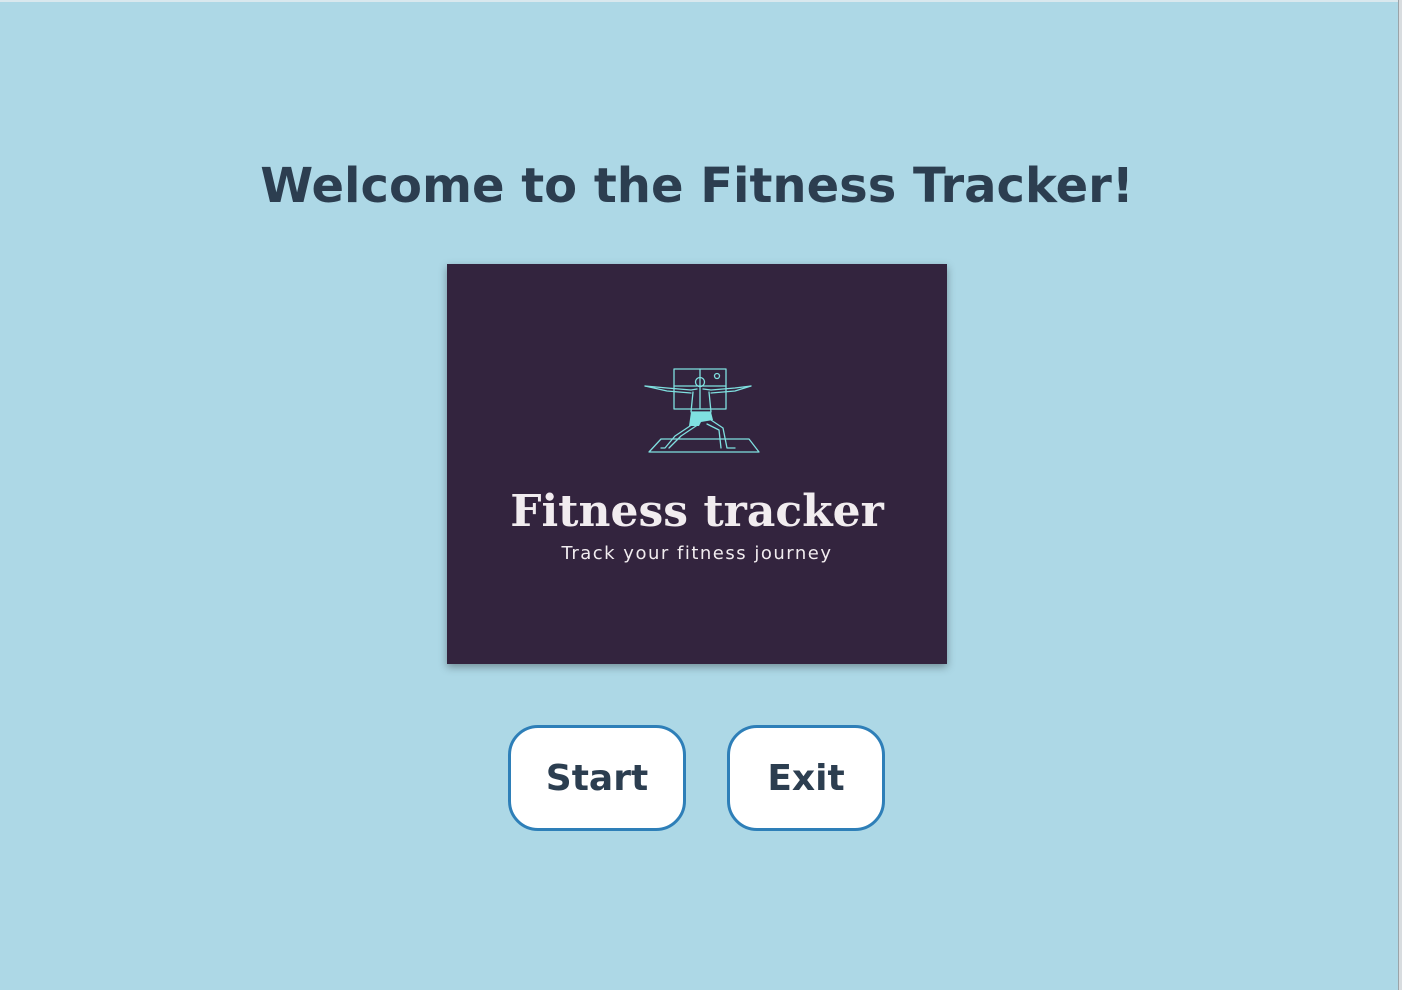  Describe the element at coordinates (702, 410) in the screenshot. I see `yoga-warrior-pose-icon` at that location.